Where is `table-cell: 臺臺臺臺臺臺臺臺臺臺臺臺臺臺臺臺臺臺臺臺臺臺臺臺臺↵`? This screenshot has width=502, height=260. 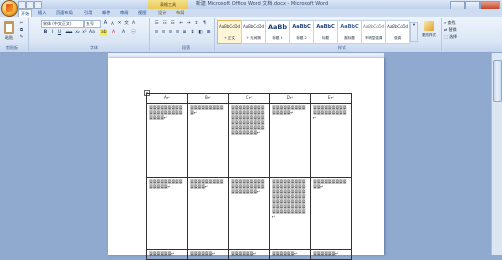
table-cell: 臺臺臺臺臺臺臺臺臺臺臺臺臺臺臺臺臺臺臺臺臺臺臺臺臺↵ is located at coordinates (249, 213).